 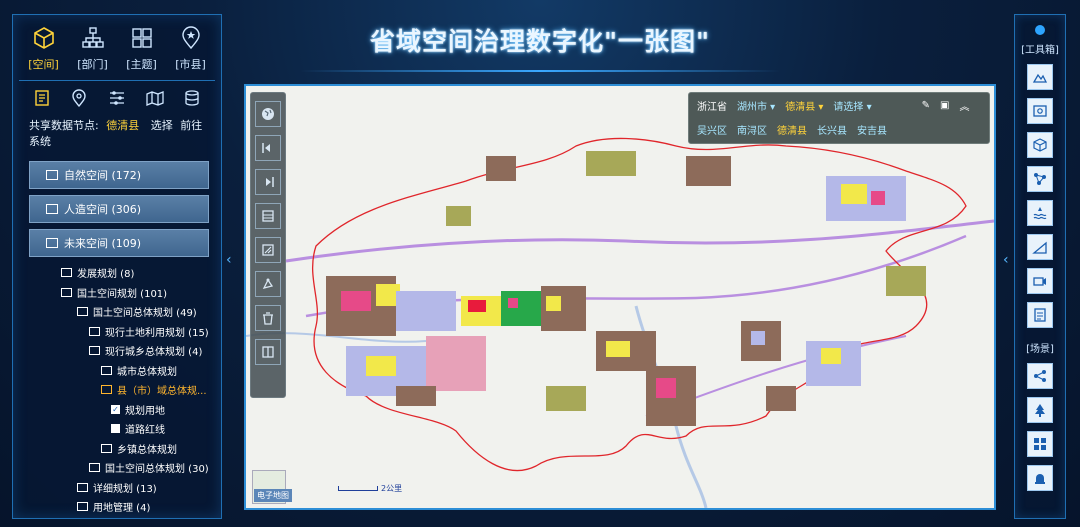 I want to click on collapse-right-arrow: ‹, so click(x=1008, y=261).